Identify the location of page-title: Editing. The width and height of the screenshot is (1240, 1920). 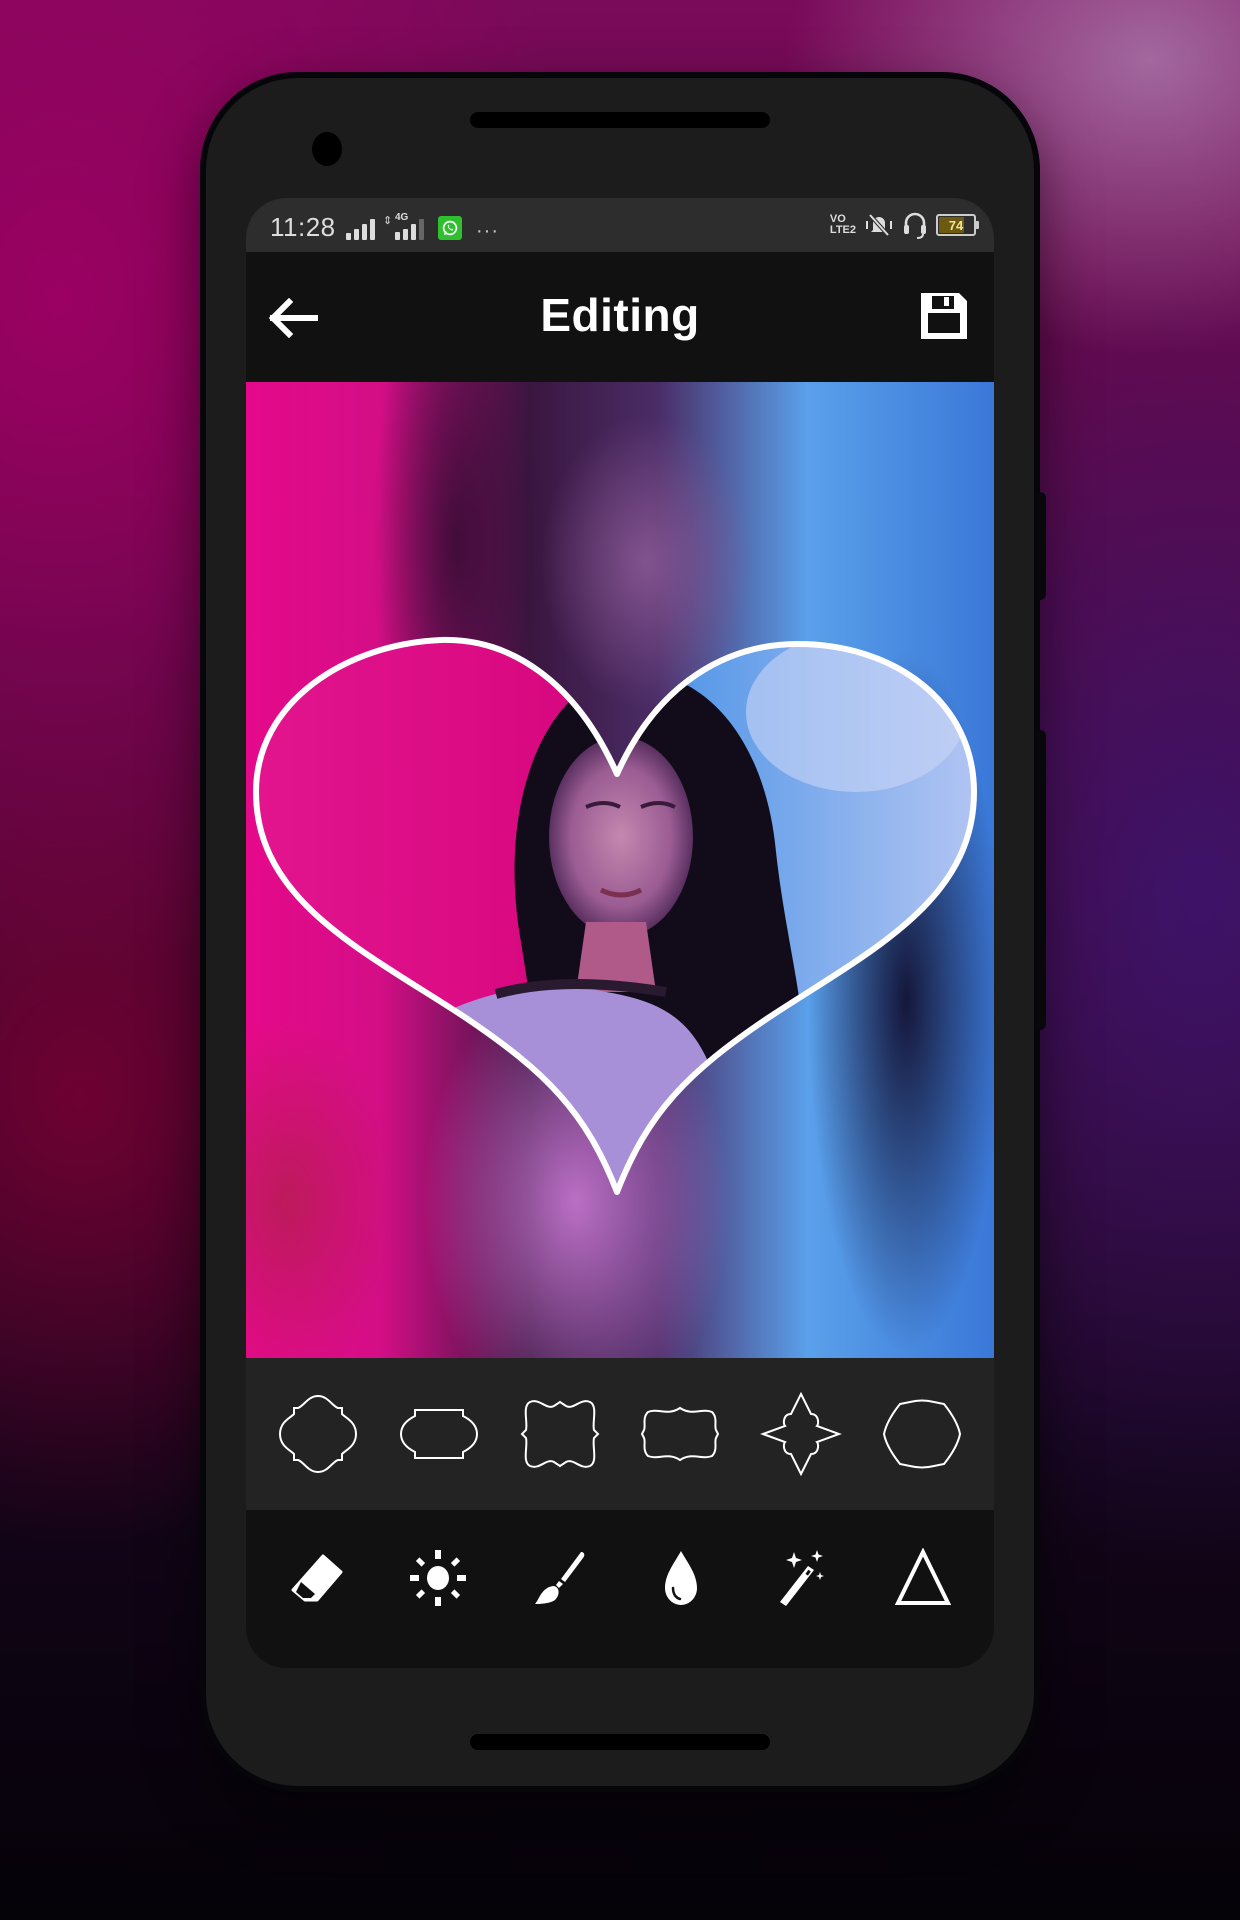
(620, 315).